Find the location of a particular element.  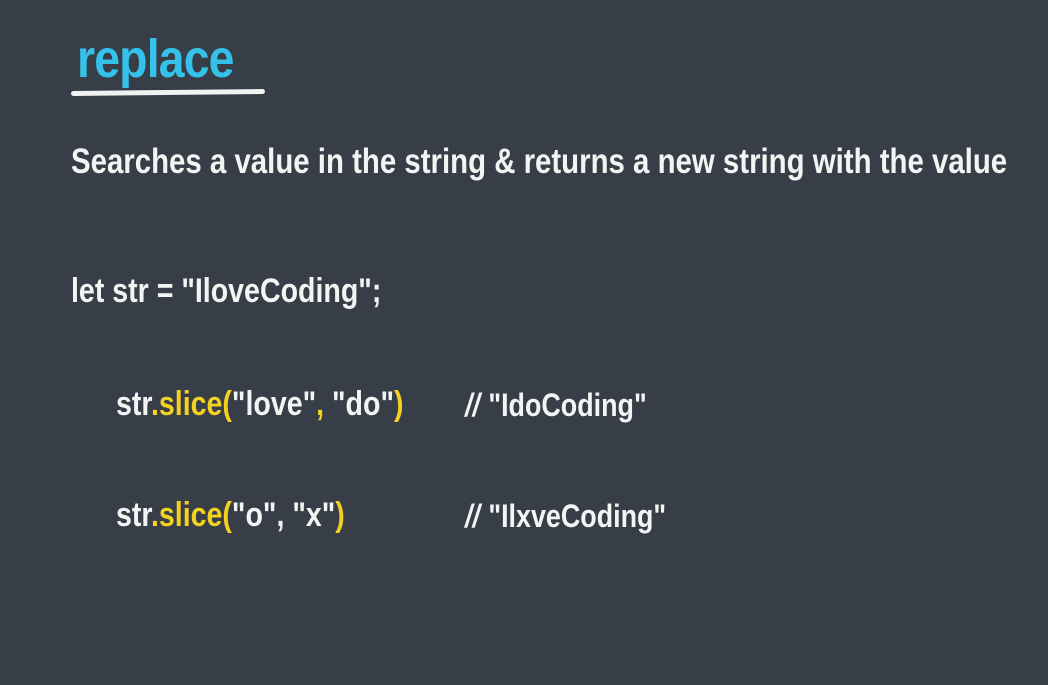

code-example-1: str.slice("love", "do") is located at coordinates (260, 404).